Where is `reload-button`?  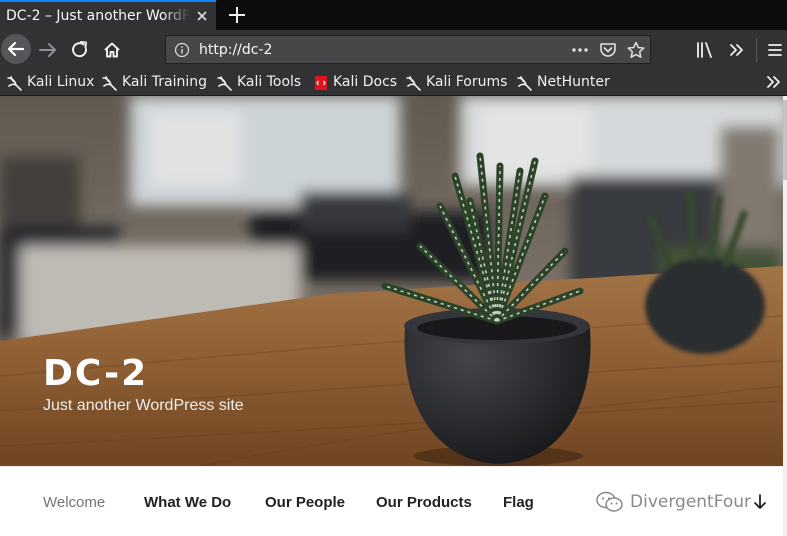 reload-button is located at coordinates (80, 50).